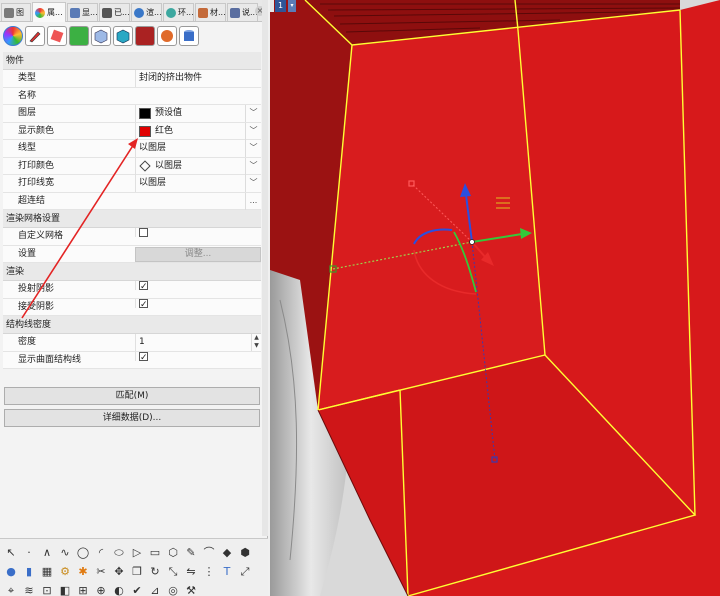 This screenshot has height=596, width=720. Describe the element at coordinates (101, 572) in the screenshot. I see `trim-icon: ✂` at that location.